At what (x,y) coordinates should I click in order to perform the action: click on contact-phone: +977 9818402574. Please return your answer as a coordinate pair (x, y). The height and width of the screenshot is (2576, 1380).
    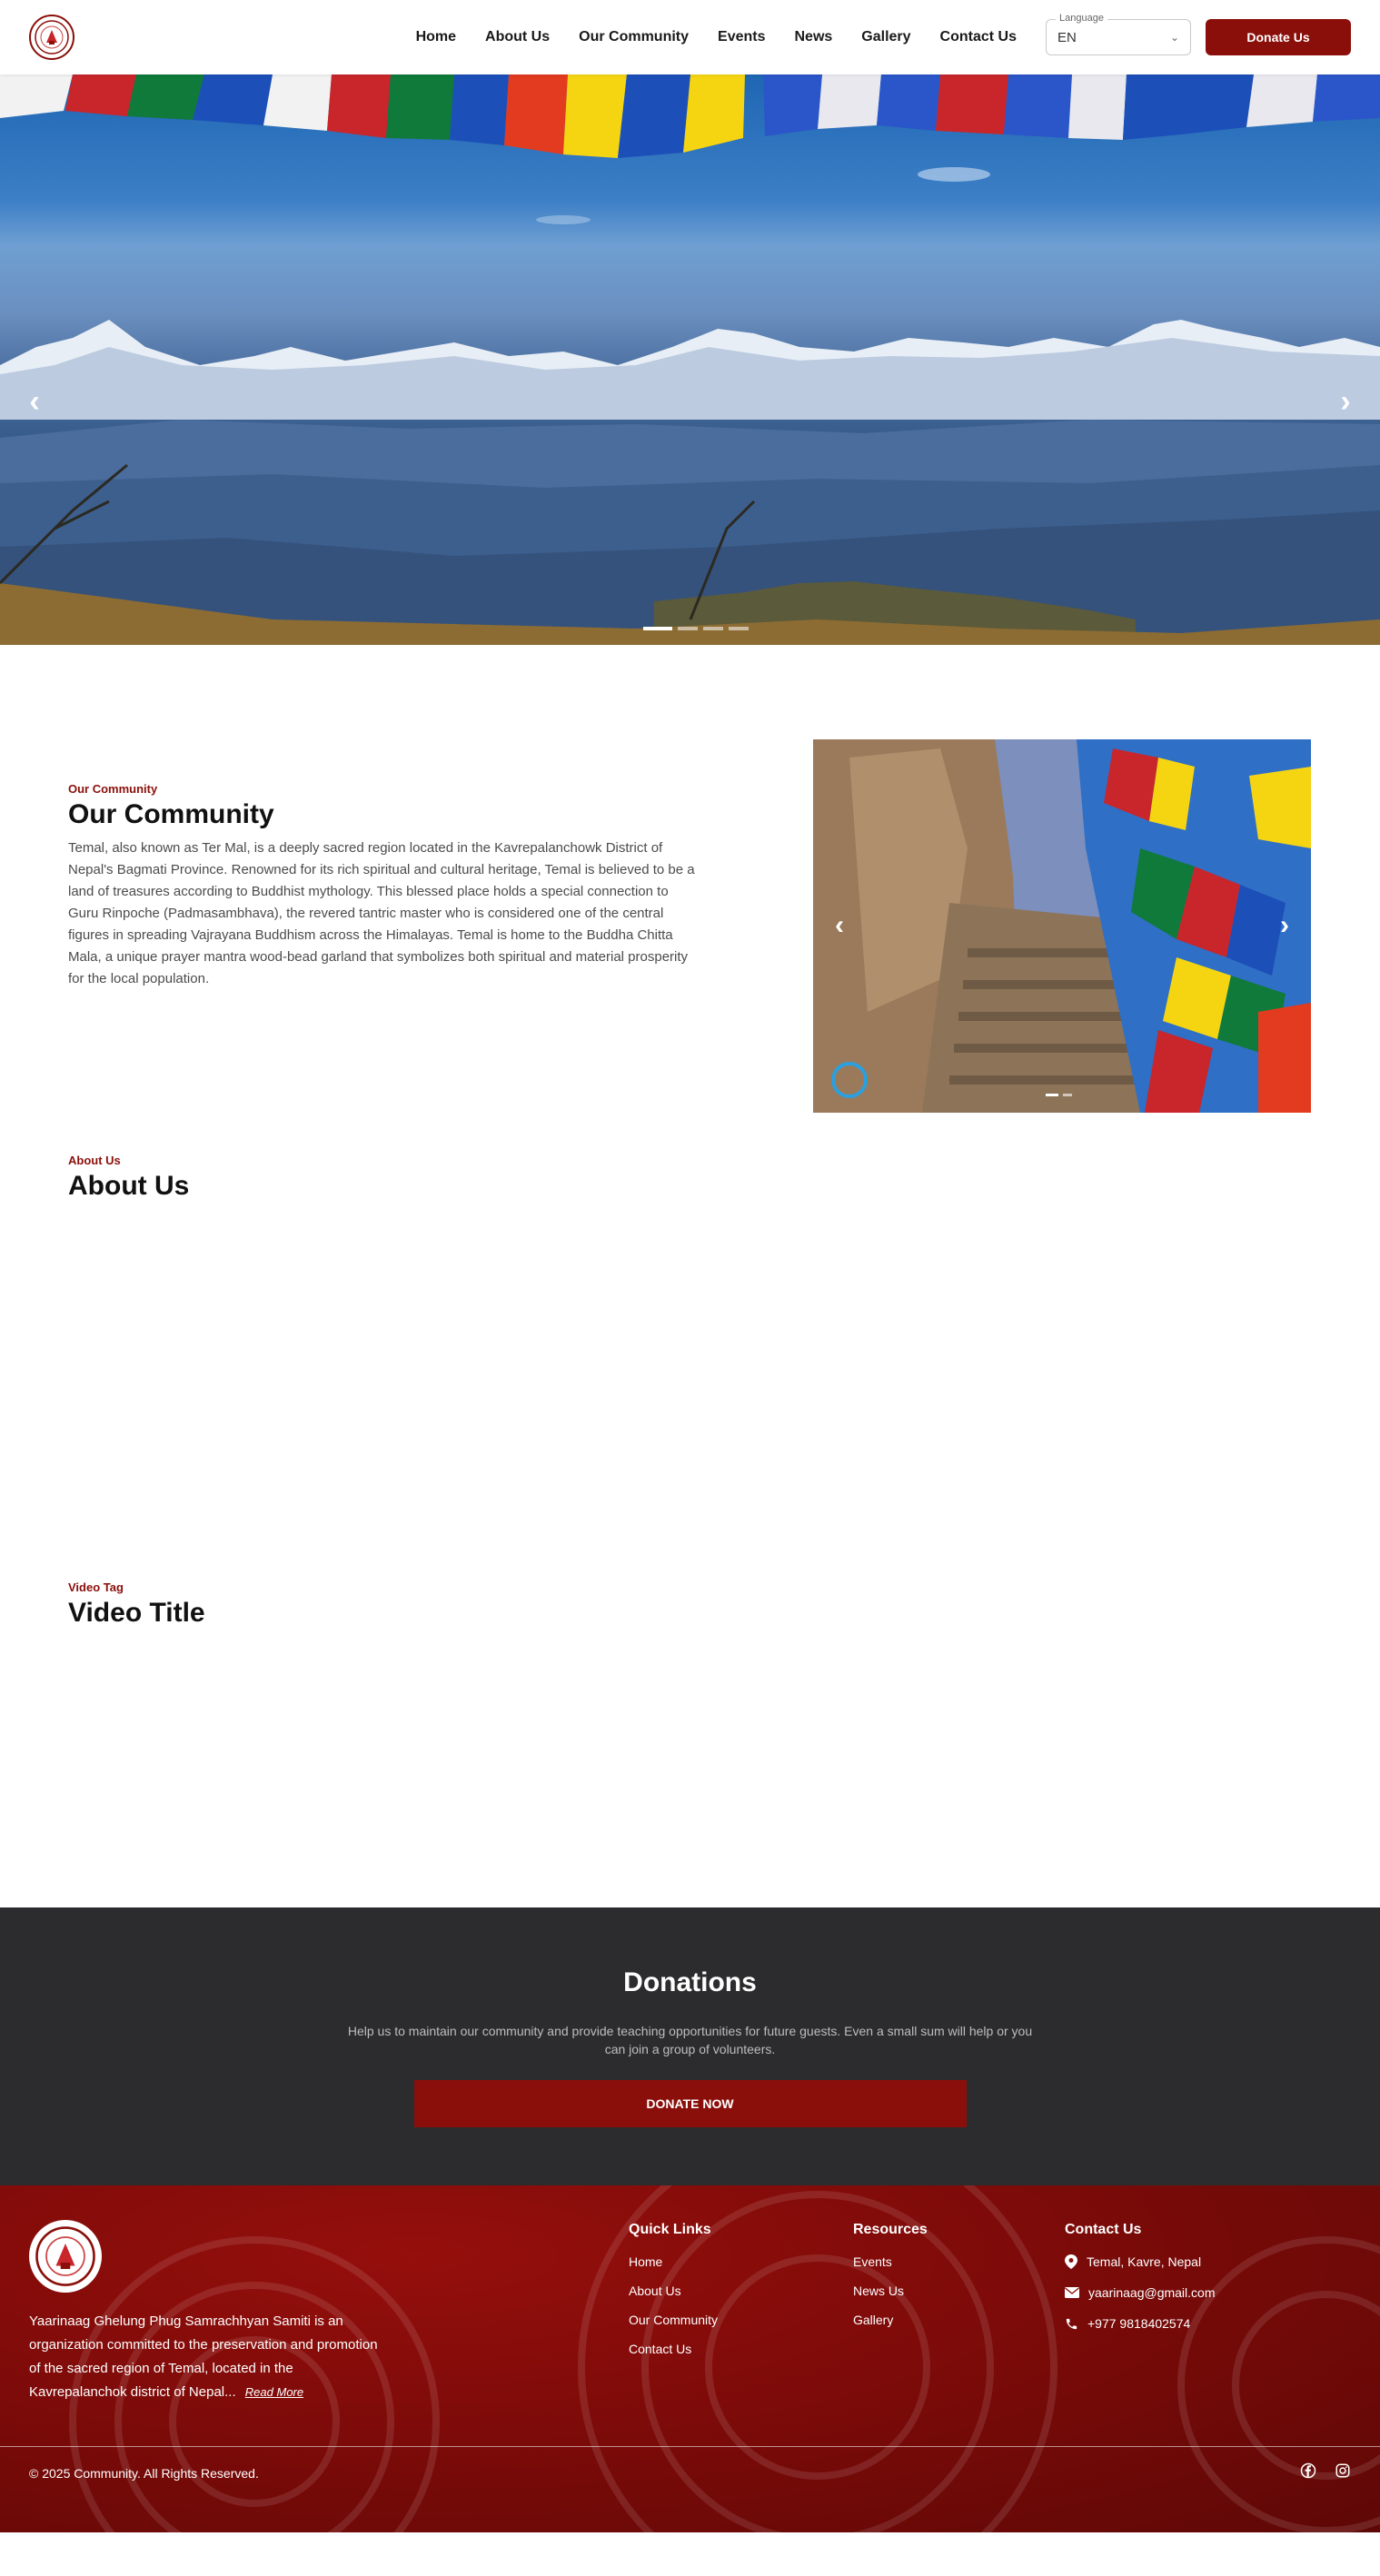
    Looking at the image, I should click on (1140, 2323).